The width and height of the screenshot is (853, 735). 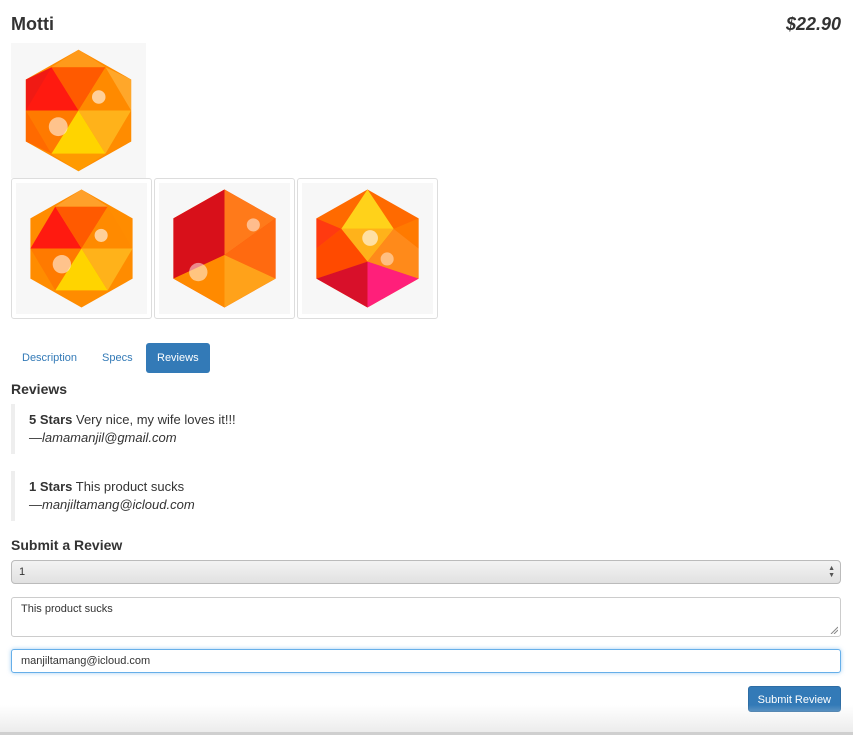 What do you see at coordinates (426, 661) in the screenshot?
I see `email-field: manjiltamang@icloud.com` at bounding box center [426, 661].